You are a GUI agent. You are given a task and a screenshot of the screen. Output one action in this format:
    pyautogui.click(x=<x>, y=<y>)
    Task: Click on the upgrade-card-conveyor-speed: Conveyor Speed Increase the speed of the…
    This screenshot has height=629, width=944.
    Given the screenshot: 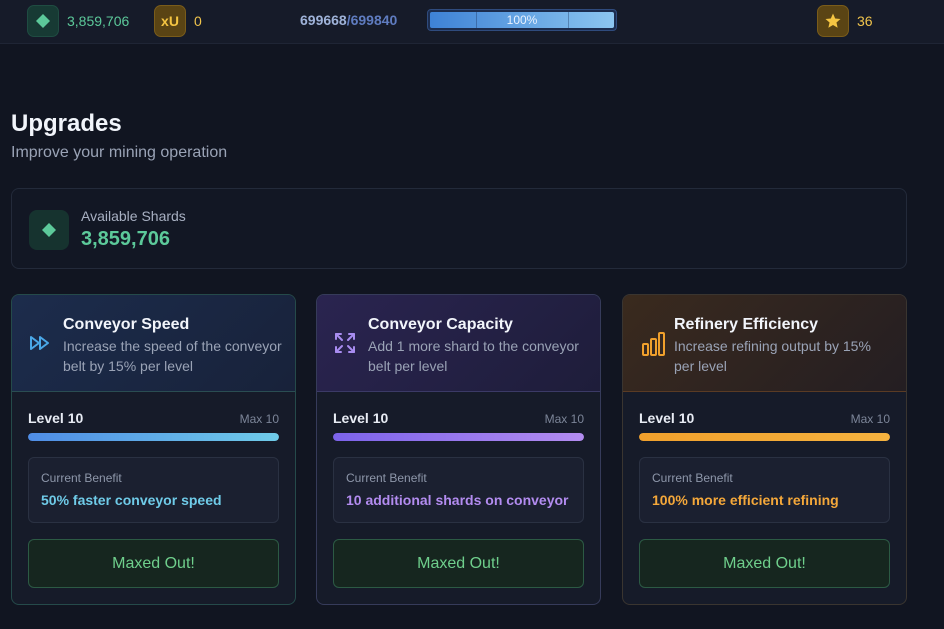 What is the action you would take?
    pyautogui.click(x=153, y=449)
    